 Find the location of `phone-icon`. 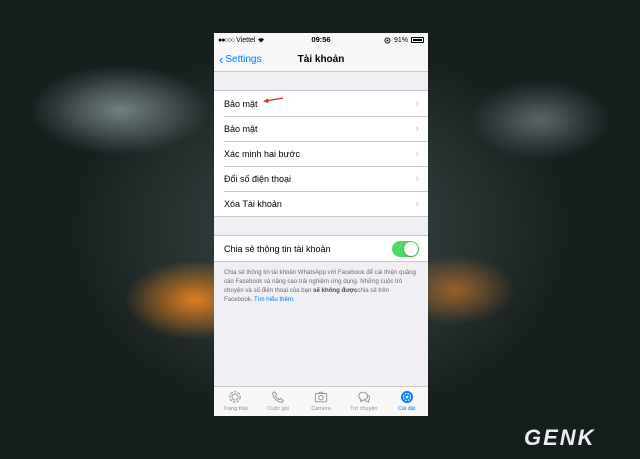

phone-icon is located at coordinates (278, 397).